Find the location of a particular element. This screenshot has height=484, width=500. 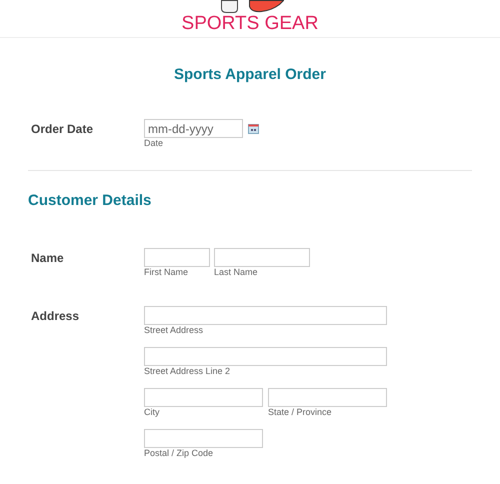

field-sublabel: First Name is located at coordinates (167, 272).